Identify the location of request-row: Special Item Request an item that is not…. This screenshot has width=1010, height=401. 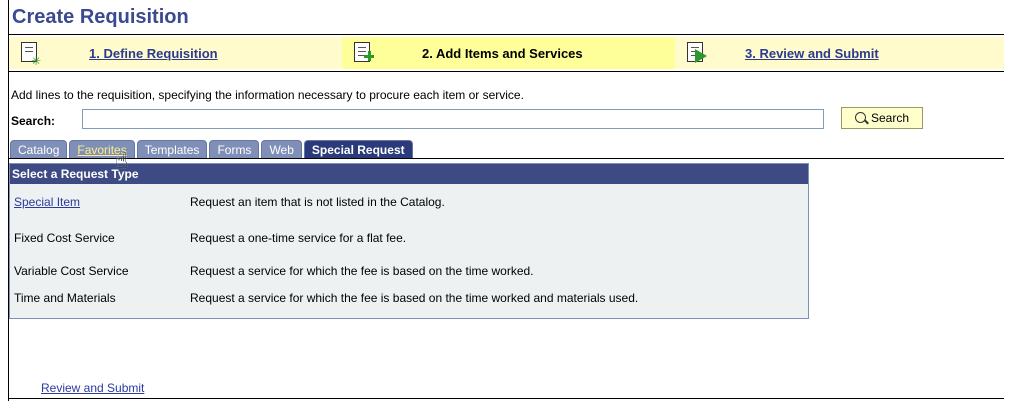
(229, 203).